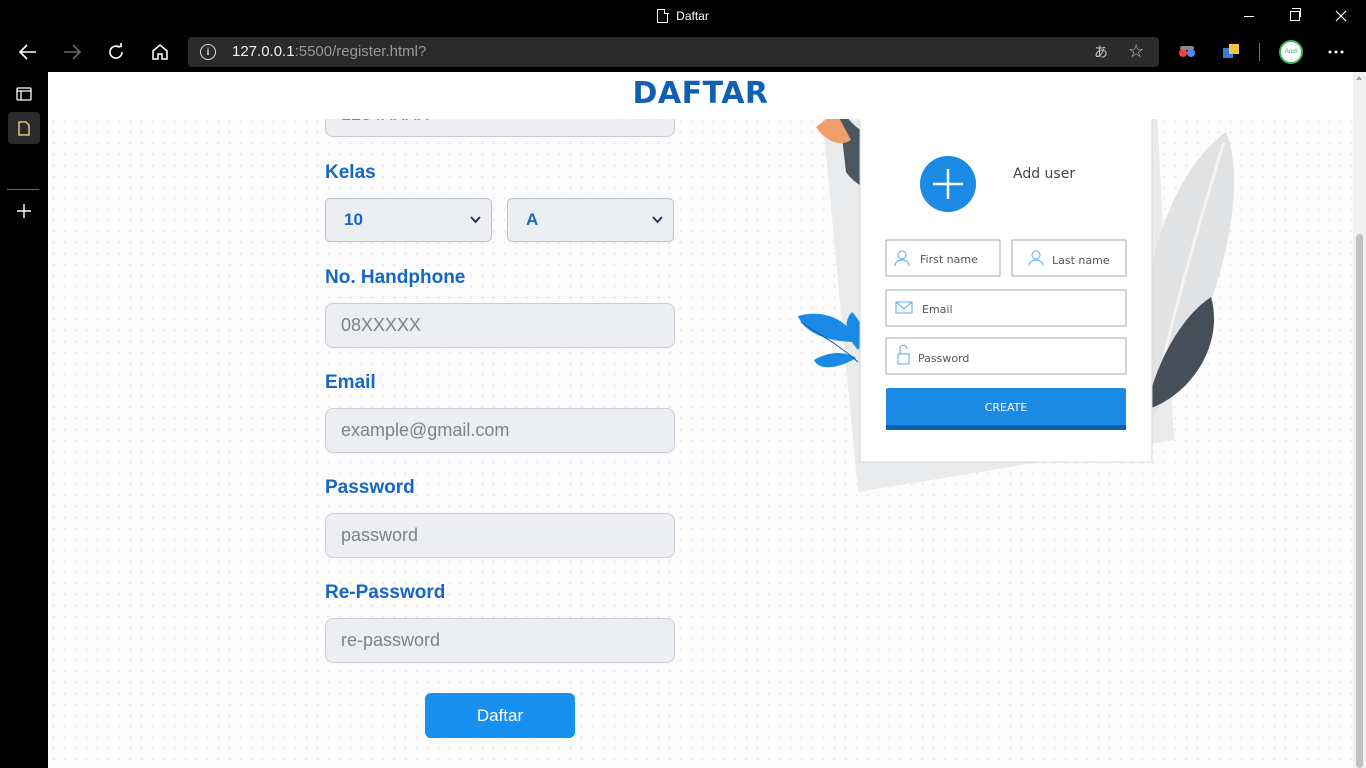 The width and height of the screenshot is (1366, 768). I want to click on home-button, so click(160, 52).